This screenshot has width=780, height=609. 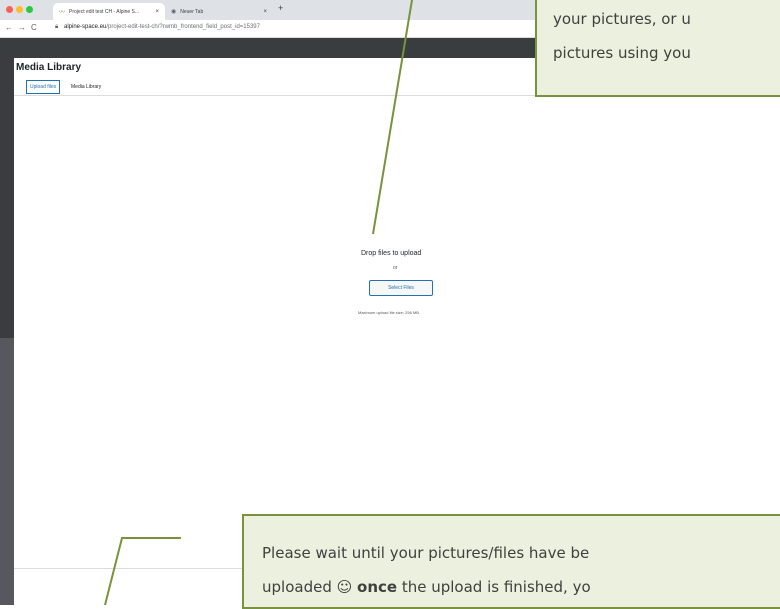 I want to click on callout-top-line: your pictures, or u, so click(x=622, y=19).